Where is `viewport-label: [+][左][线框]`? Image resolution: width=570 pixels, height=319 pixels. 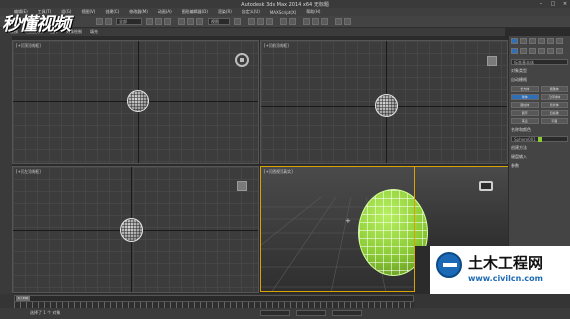 viewport-label: [+][左][线框] is located at coordinates (28, 172).